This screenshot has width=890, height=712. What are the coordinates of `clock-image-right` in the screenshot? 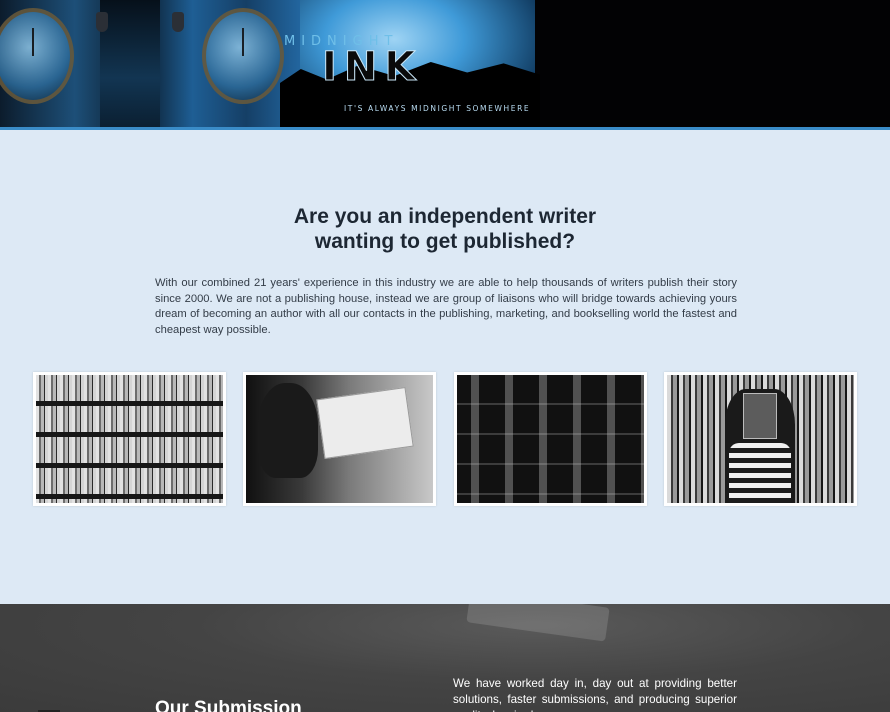 It's located at (243, 56).